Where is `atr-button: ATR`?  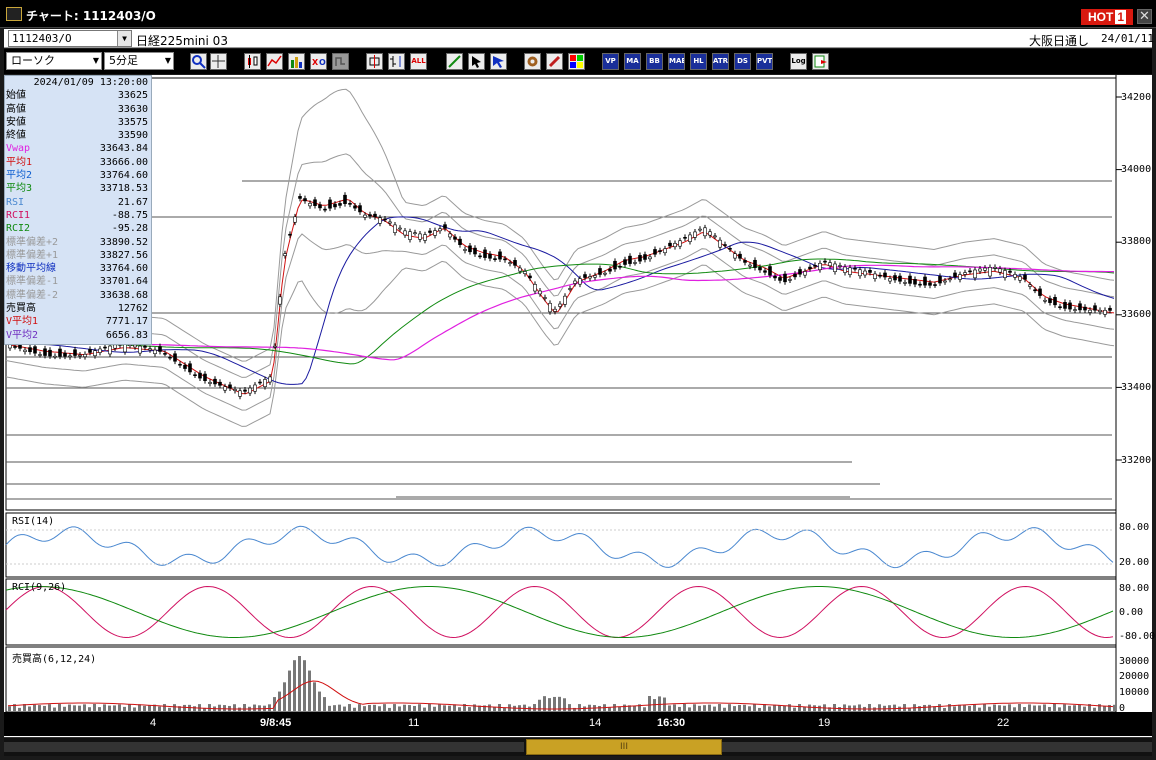 atr-button: ATR is located at coordinates (720, 61).